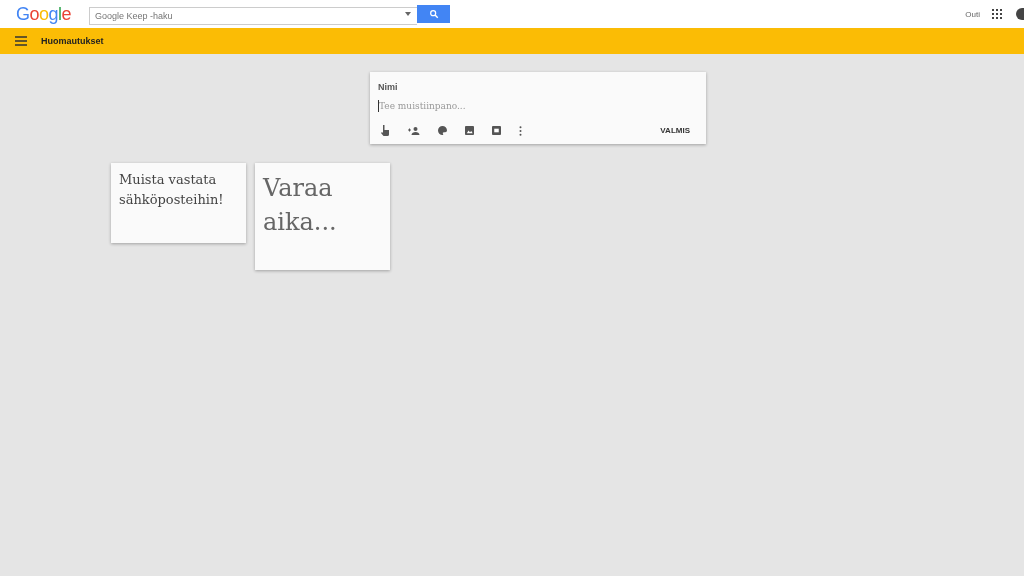 This screenshot has height=576, width=1024. What do you see at coordinates (469, 130) in the screenshot?
I see `image-icon` at bounding box center [469, 130].